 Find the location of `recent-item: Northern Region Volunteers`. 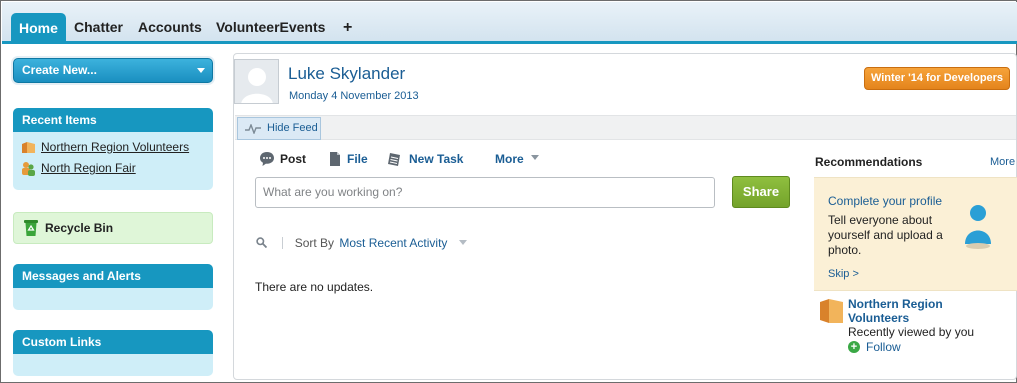

recent-item: Northern Region Volunteers is located at coordinates (113, 147).